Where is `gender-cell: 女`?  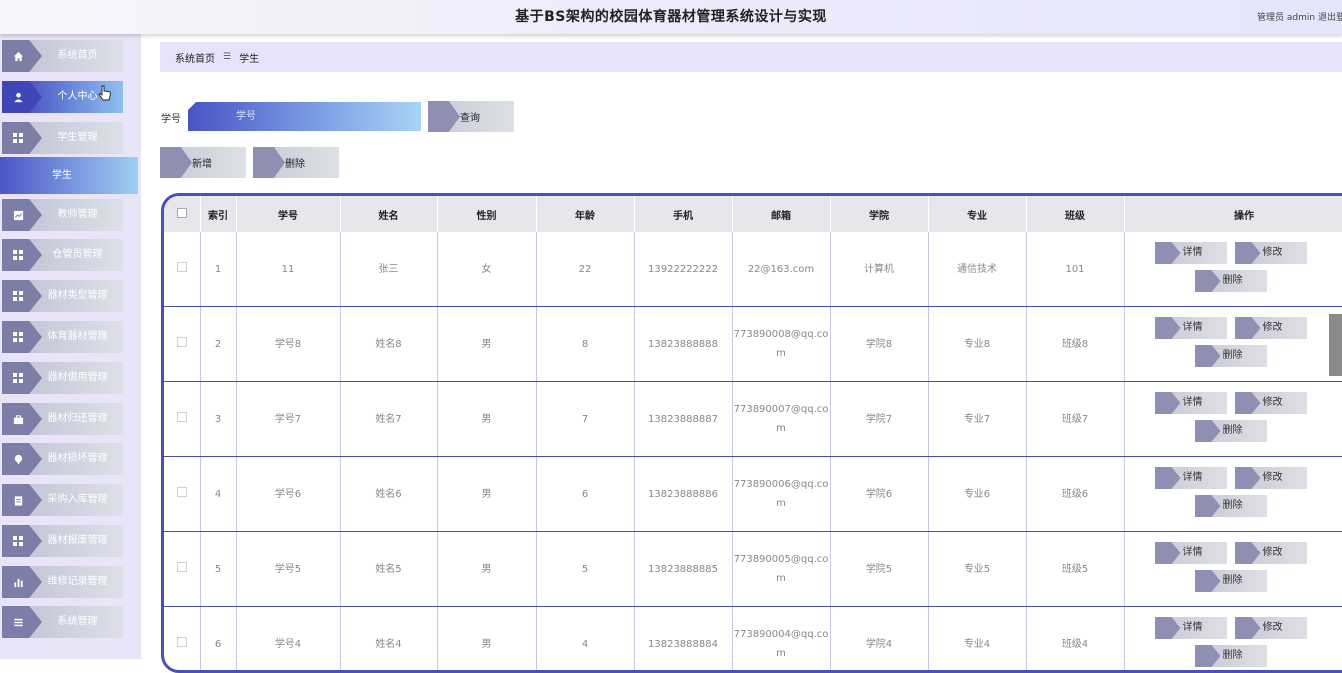 gender-cell: 女 is located at coordinates (486, 269).